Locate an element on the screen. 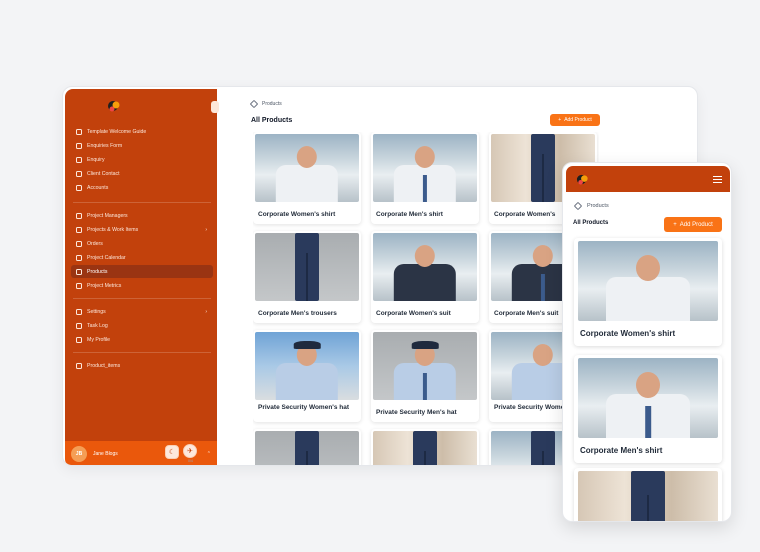 The height and width of the screenshot is (552, 760). add-product-label: Add Product is located at coordinates (578, 120).